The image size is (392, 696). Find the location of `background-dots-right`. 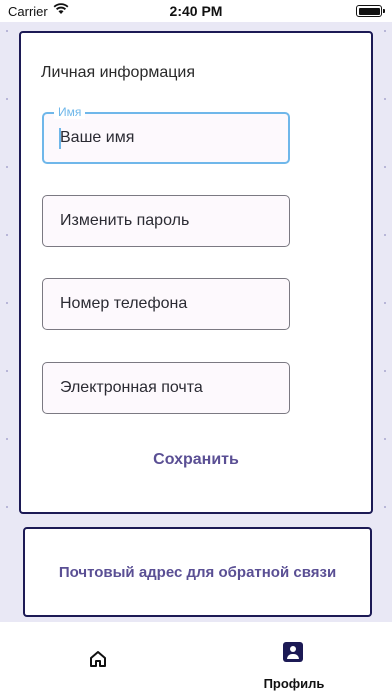

background-dots-right is located at coordinates (385, 320).